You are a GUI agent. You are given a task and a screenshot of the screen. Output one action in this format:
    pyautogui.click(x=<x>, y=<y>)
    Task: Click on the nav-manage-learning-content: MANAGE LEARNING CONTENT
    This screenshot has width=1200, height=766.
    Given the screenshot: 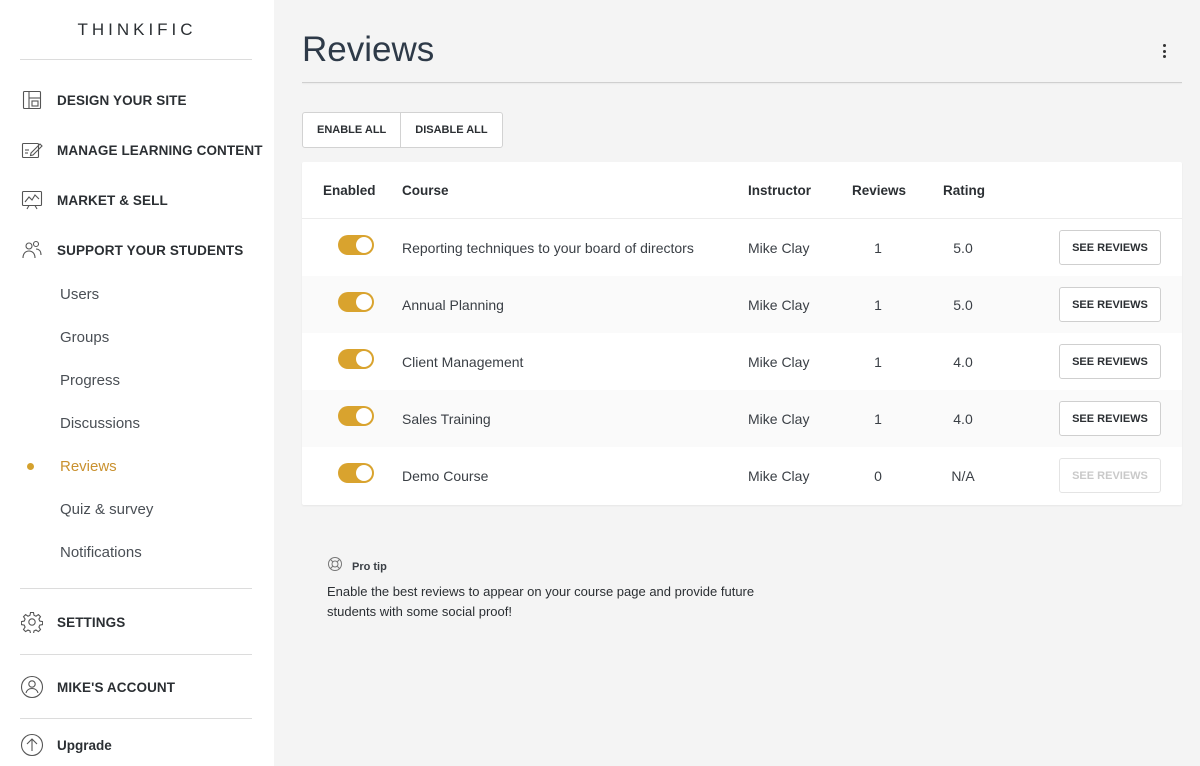 What is the action you would take?
    pyautogui.click(x=141, y=150)
    